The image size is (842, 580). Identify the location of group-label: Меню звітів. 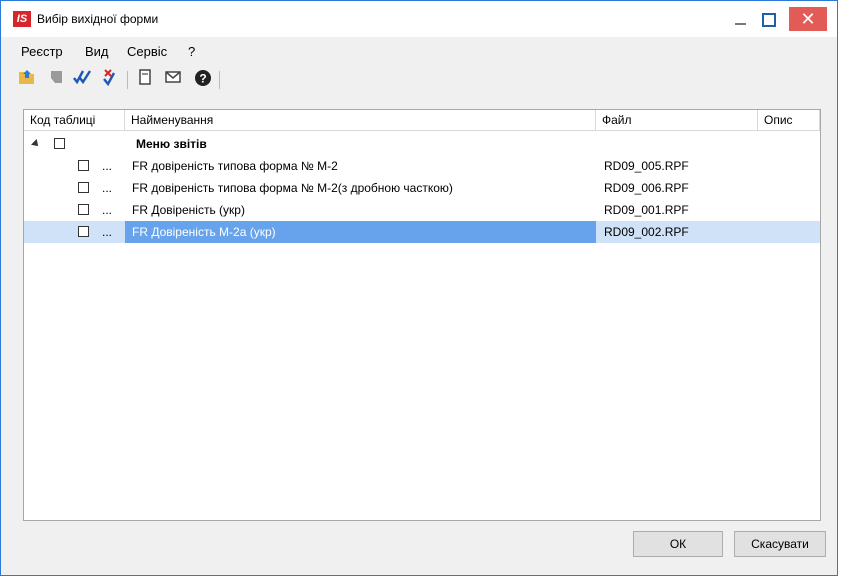
(171, 144).